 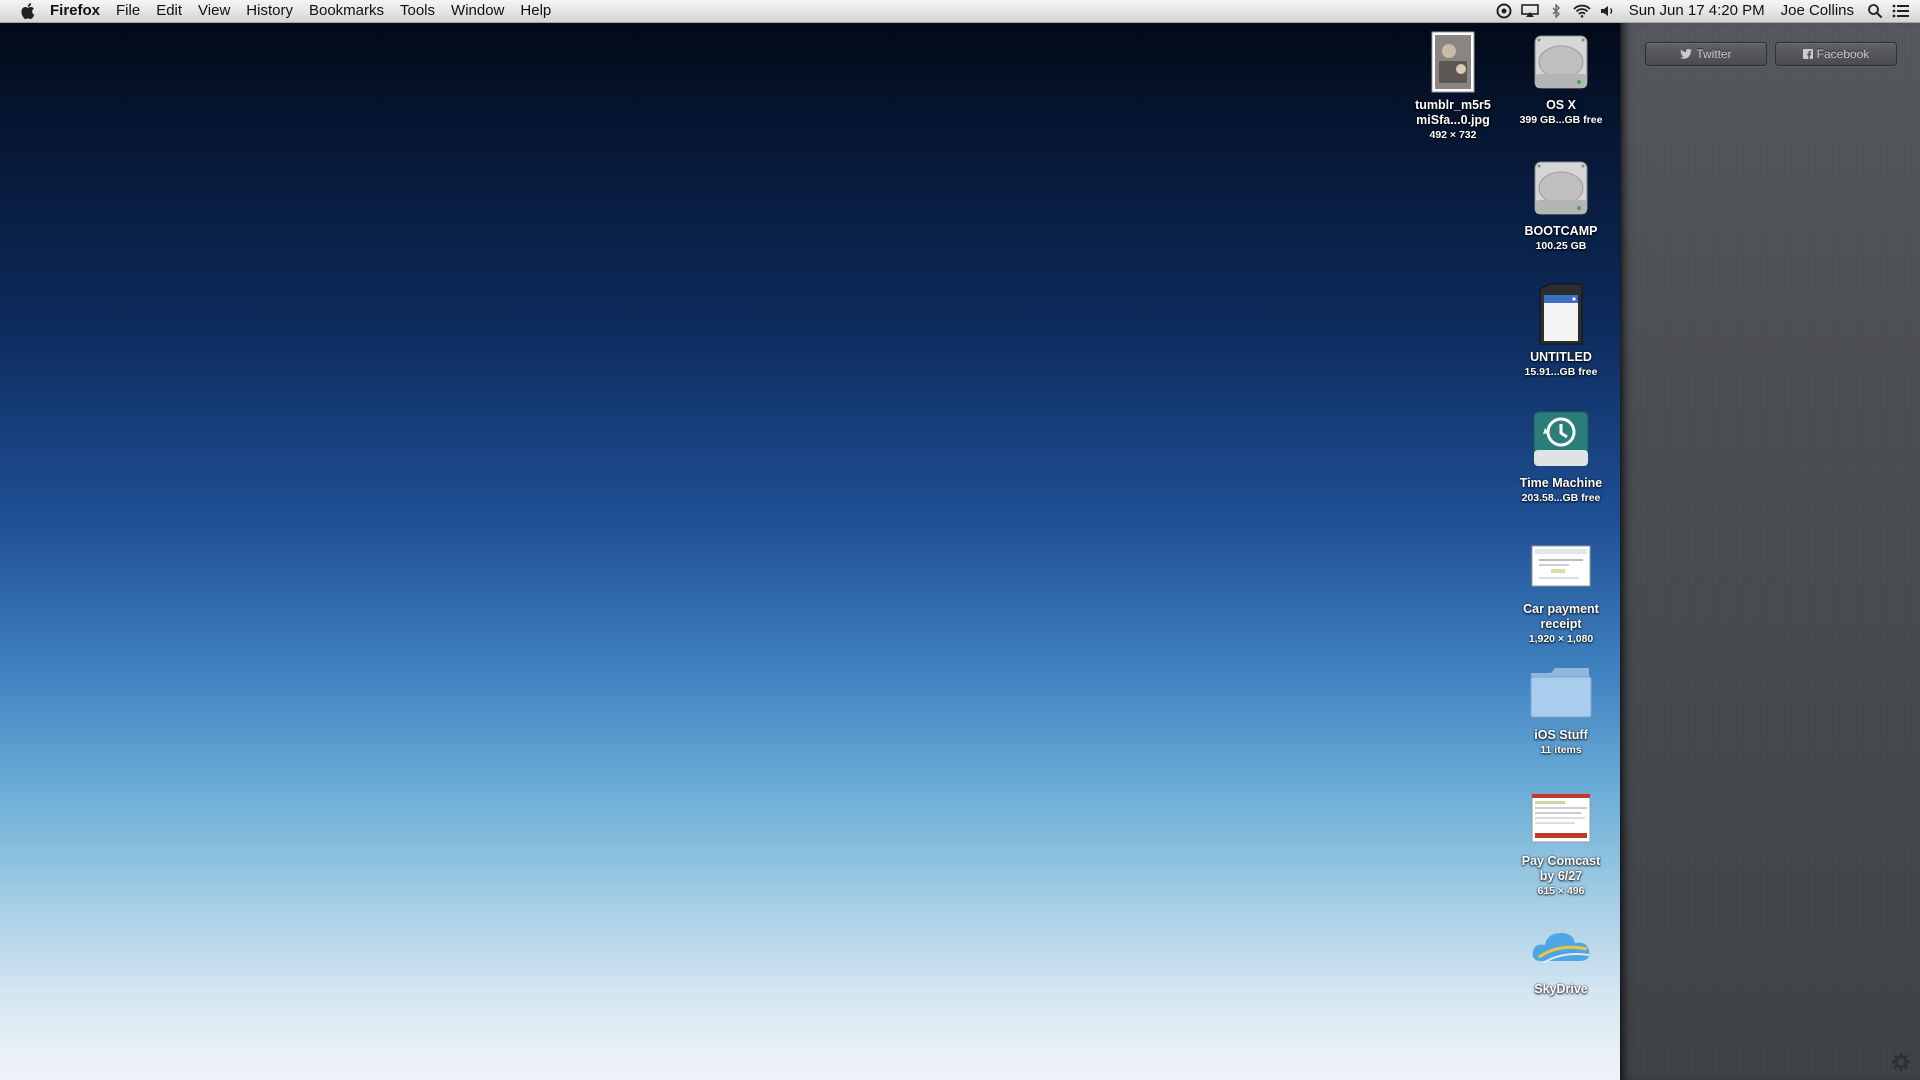 I want to click on menu-tools: Tools, so click(x=417, y=11).